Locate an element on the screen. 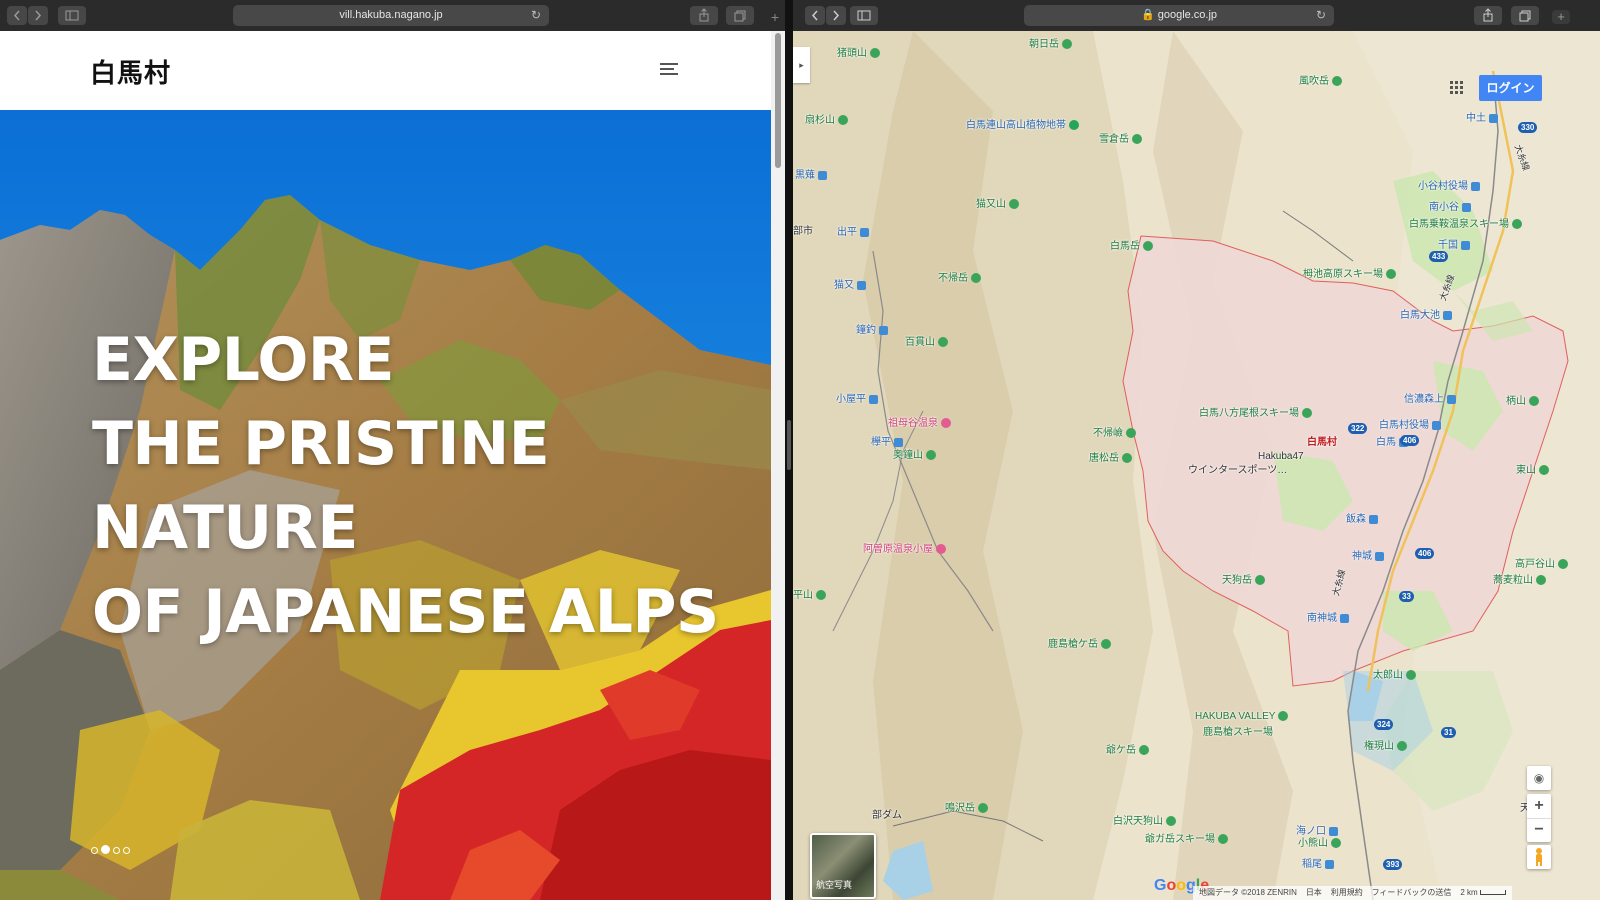 Image resolution: width=1600 pixels, height=900 pixels. satellite-toggle: 航空写真 is located at coordinates (843, 866).